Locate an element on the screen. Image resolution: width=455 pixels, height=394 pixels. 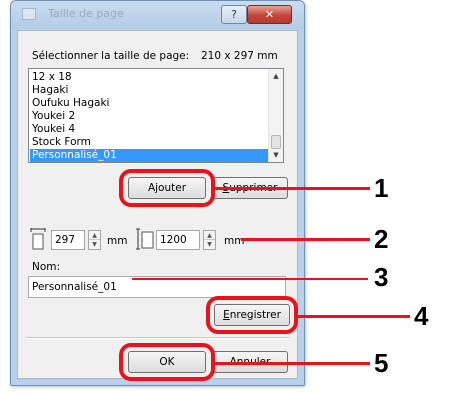
callout-number-5: 5 is located at coordinates (381, 363).